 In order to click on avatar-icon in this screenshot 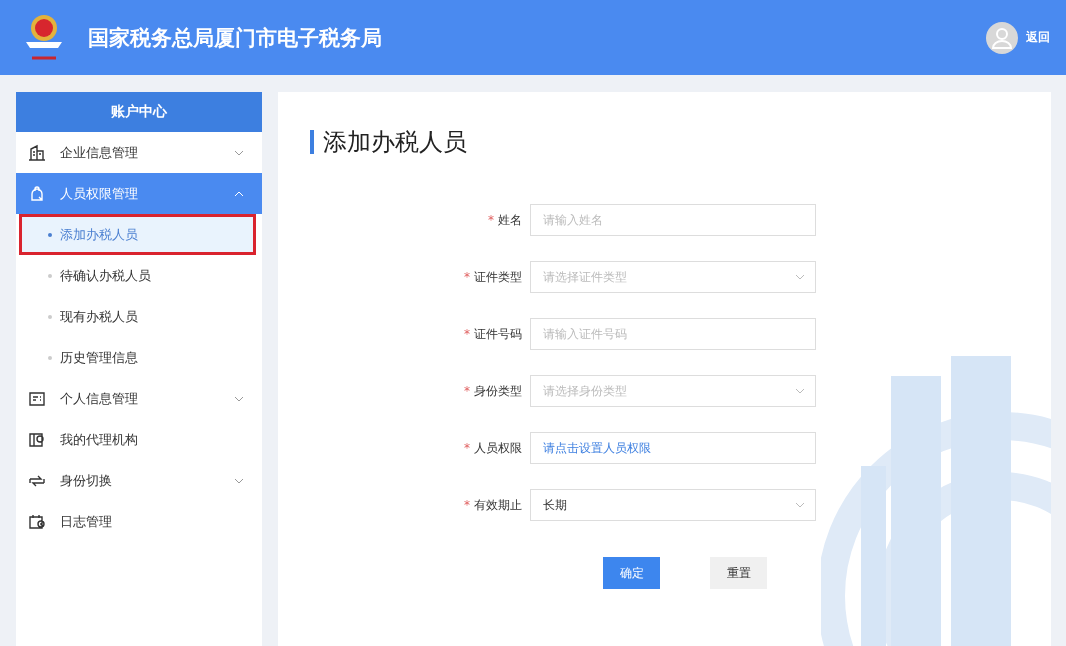, I will do `click(1002, 37)`.